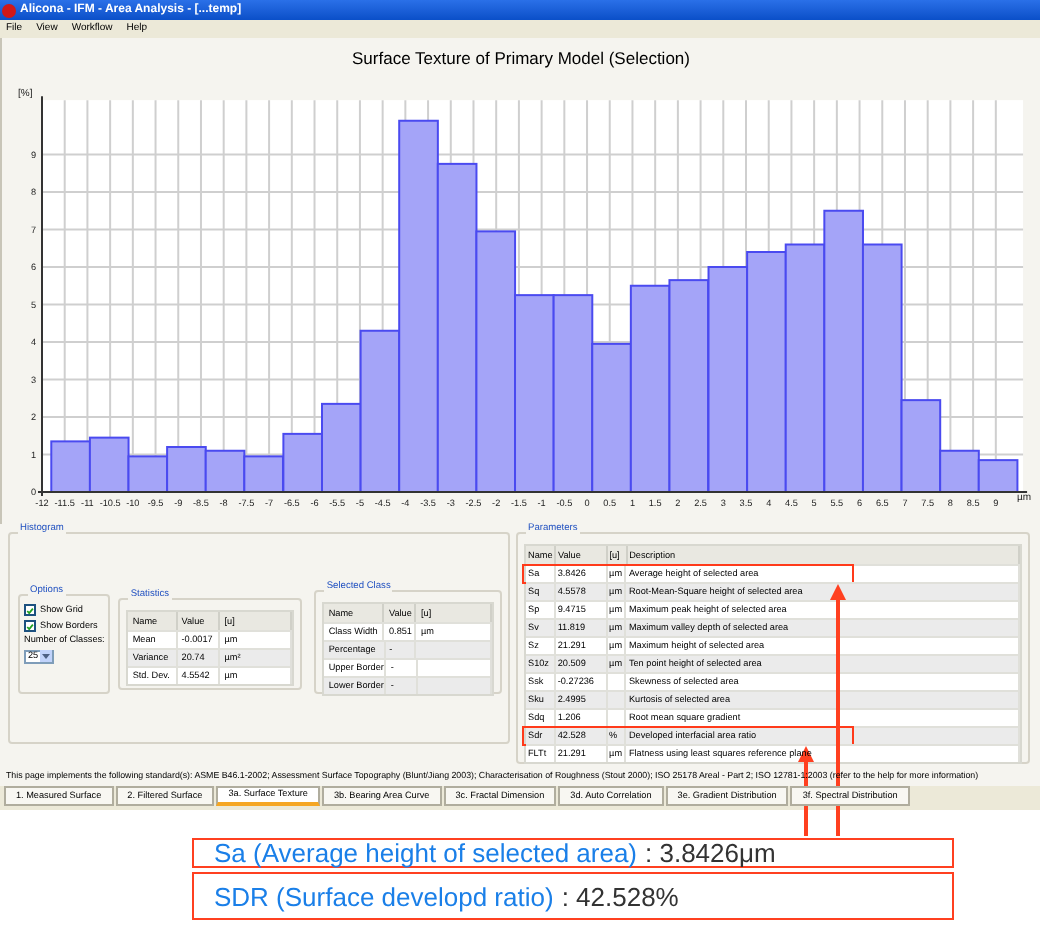 The width and height of the screenshot is (1040, 926). Describe the element at coordinates (710, 853) in the screenshot. I see `callout-value: : 3.8426μm` at that location.